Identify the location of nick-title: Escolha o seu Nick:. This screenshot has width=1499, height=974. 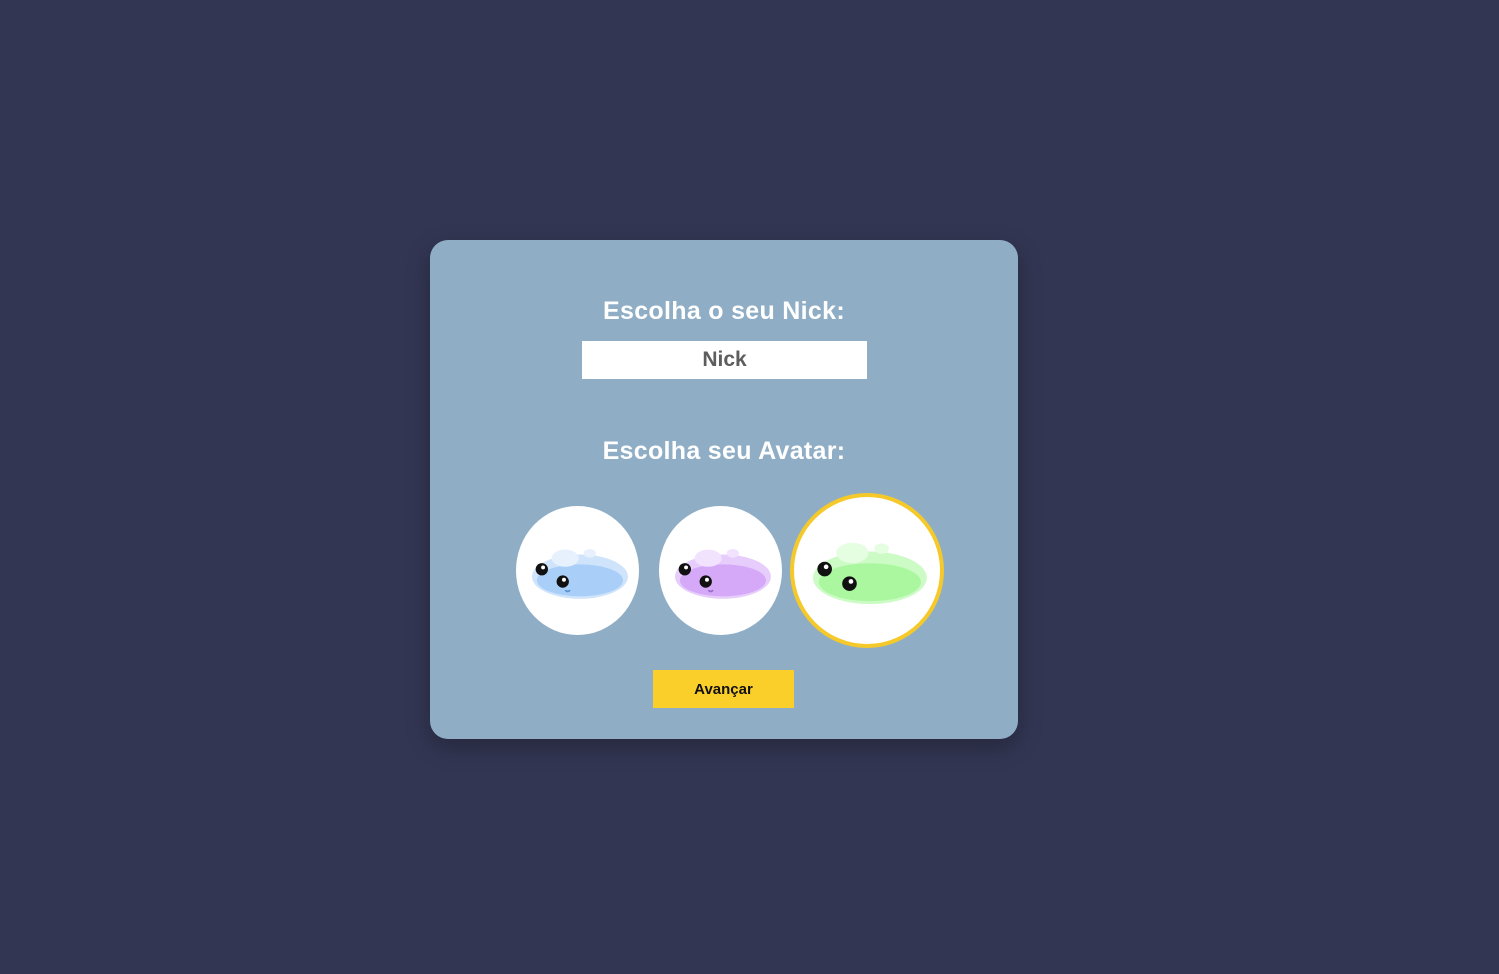
(724, 311).